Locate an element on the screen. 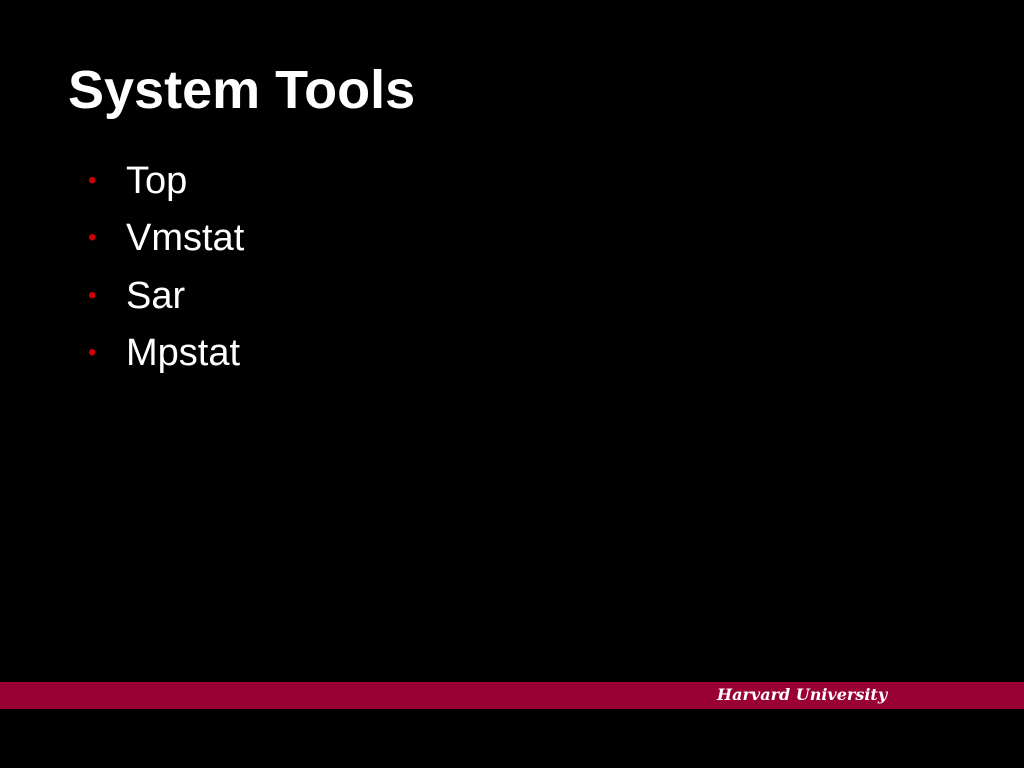  list-item: • Mpstat is located at coordinates (166, 354).